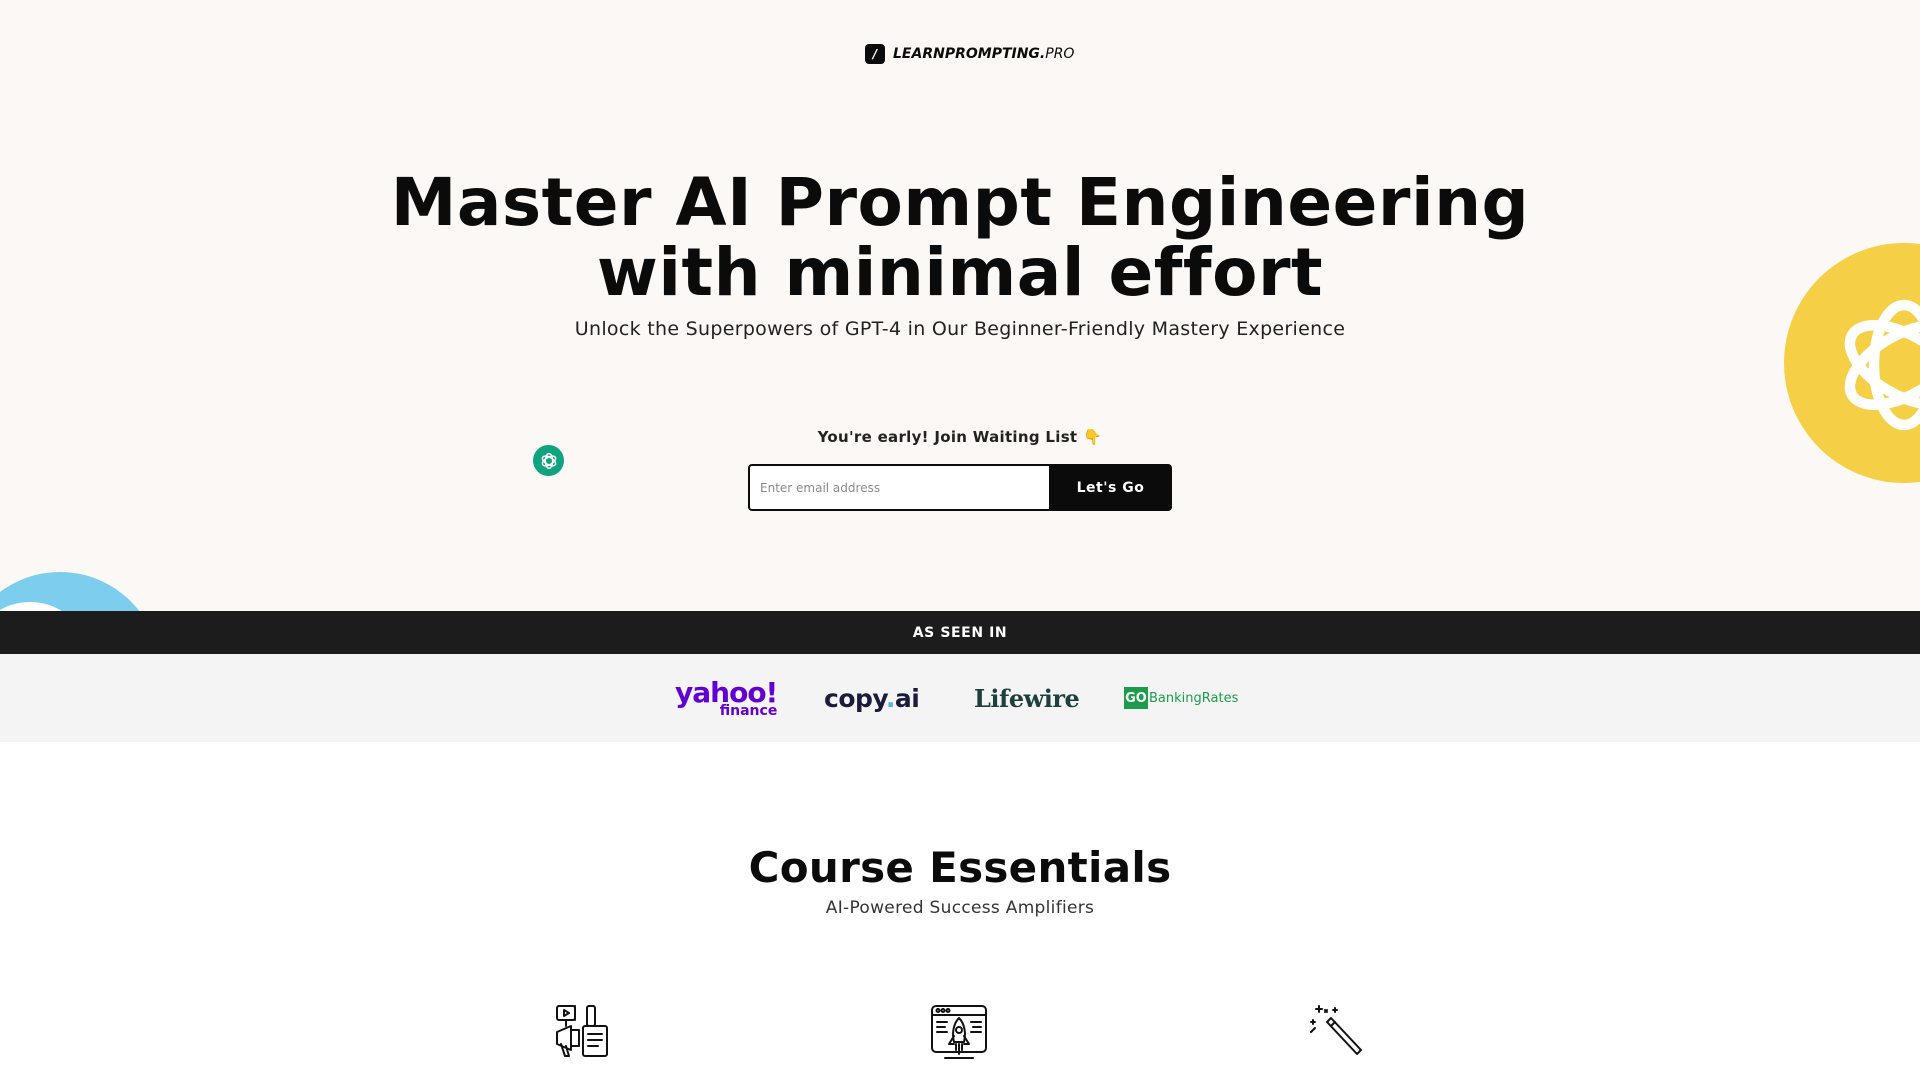 This screenshot has width=1920, height=1080. I want to click on go-box: GO, so click(1136, 698).